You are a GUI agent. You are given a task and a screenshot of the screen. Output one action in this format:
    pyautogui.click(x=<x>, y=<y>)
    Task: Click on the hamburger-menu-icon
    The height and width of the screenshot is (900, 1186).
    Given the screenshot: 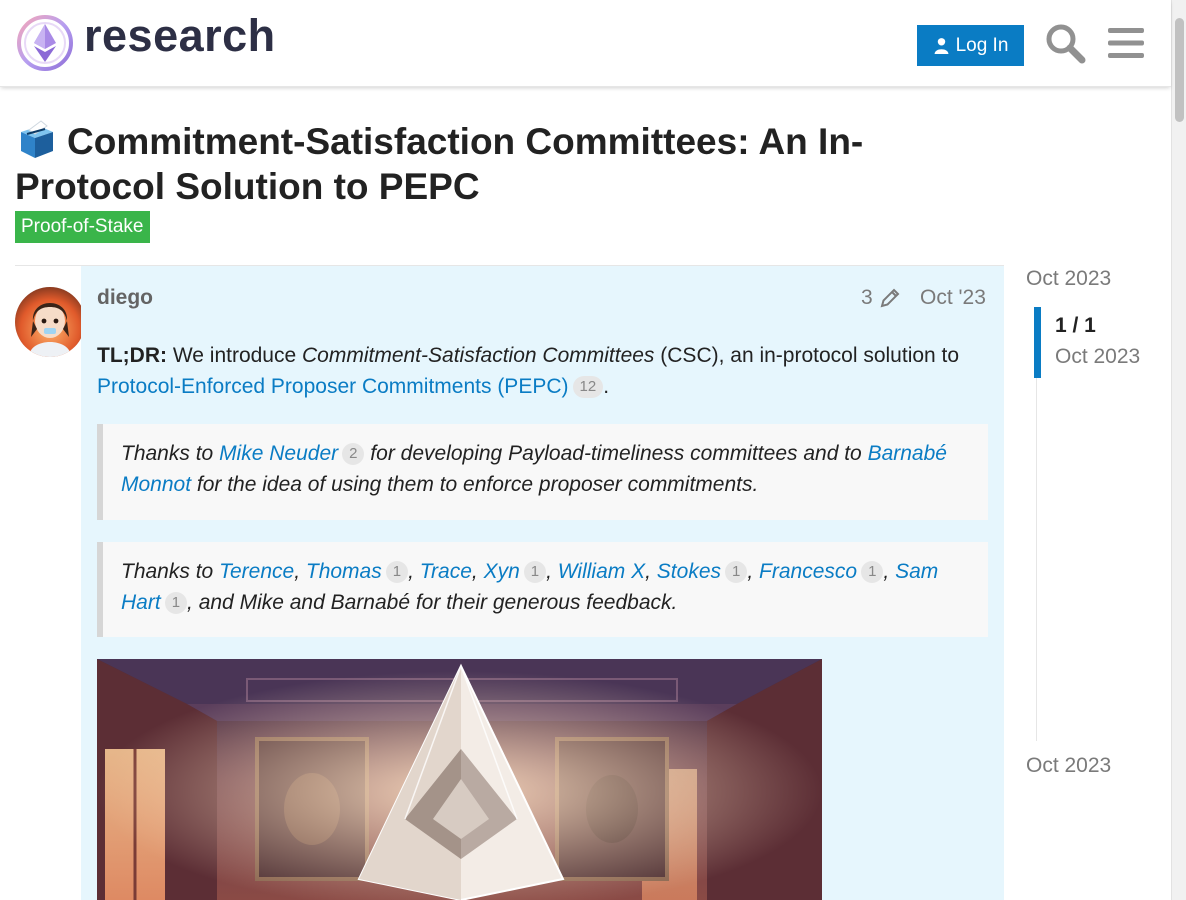 What is the action you would take?
    pyautogui.click(x=1126, y=43)
    